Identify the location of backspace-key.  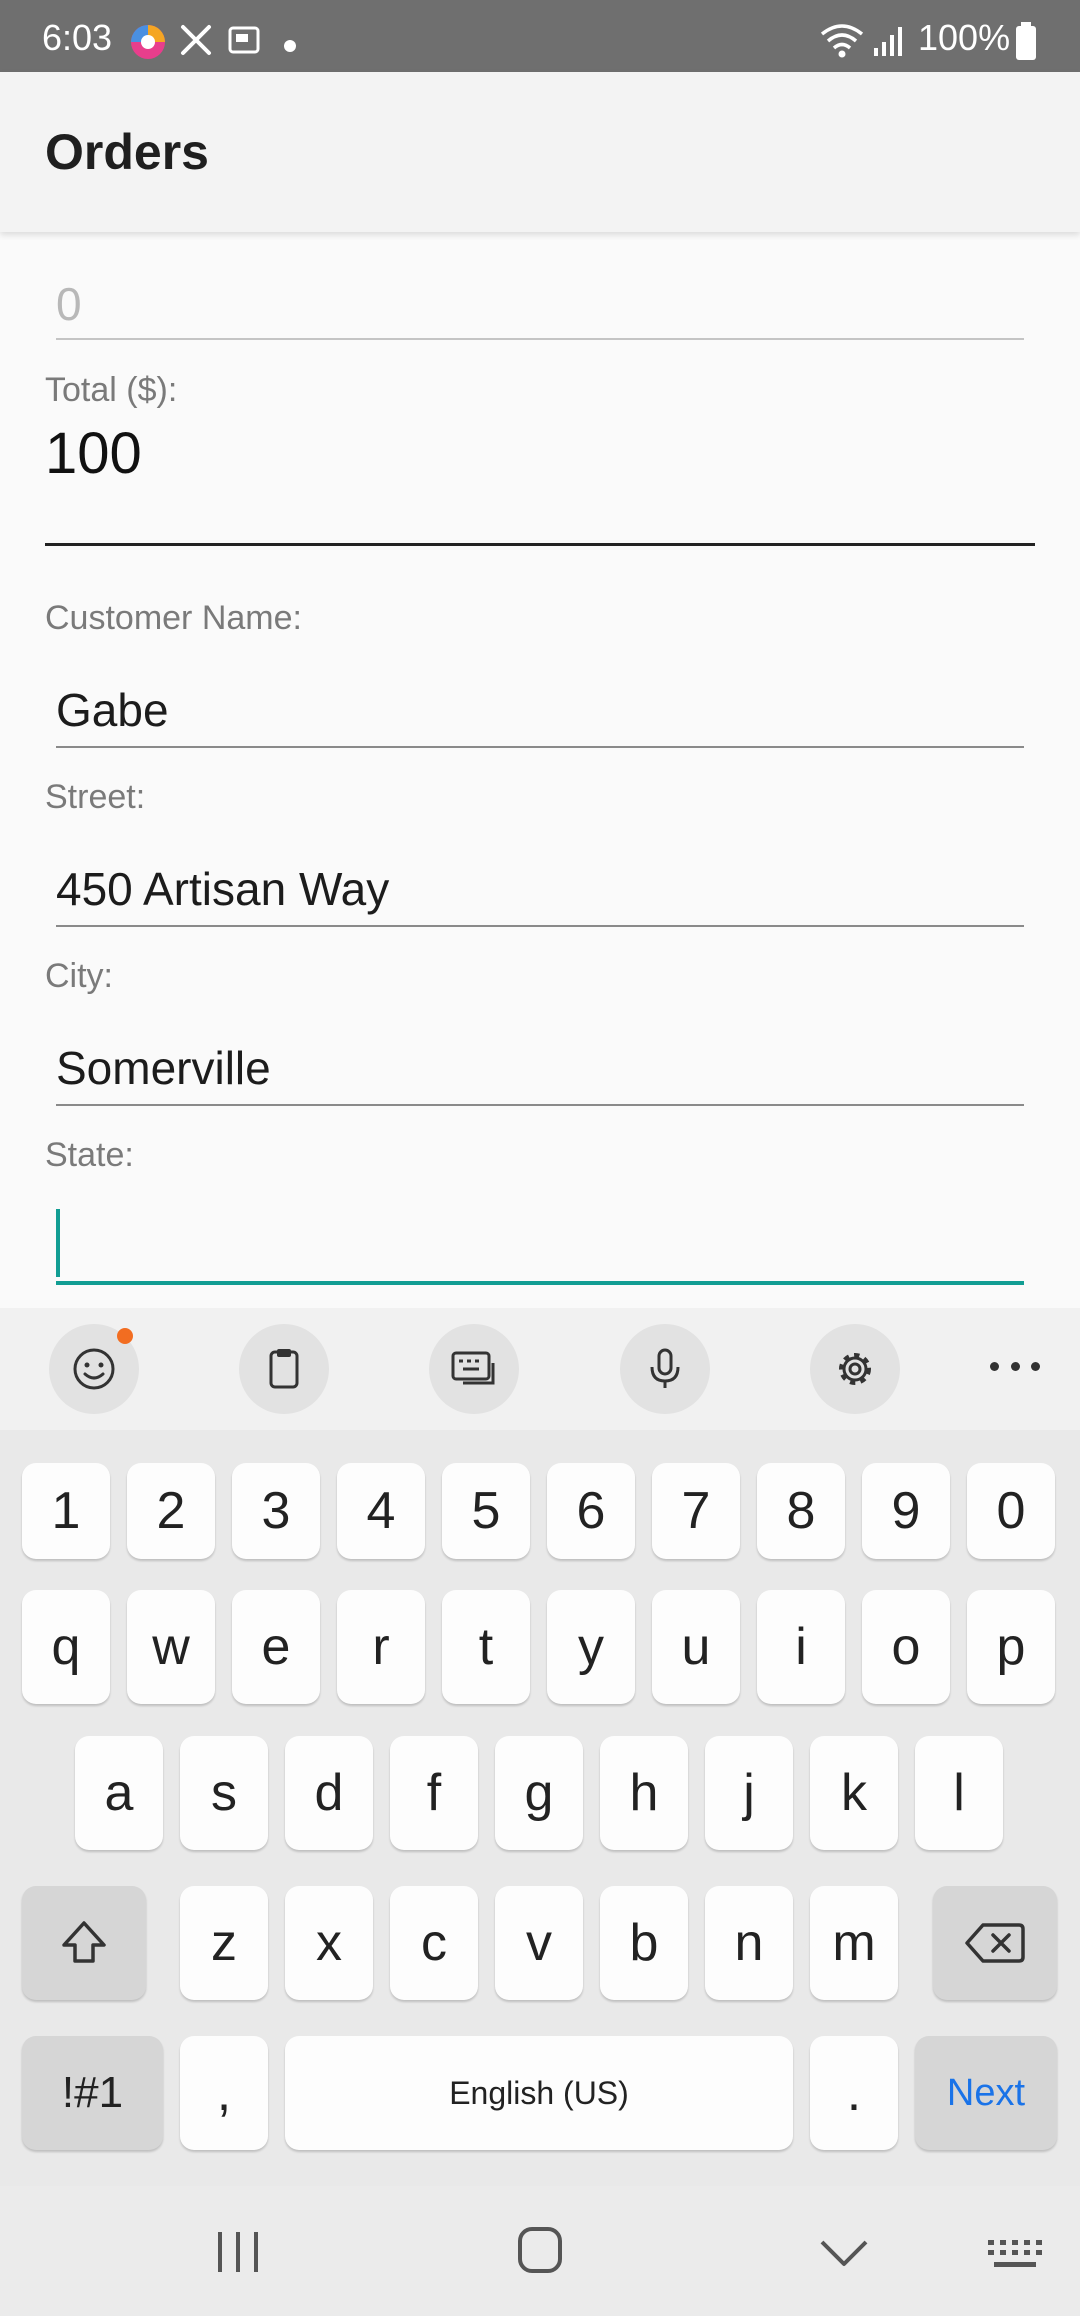
(995, 1943).